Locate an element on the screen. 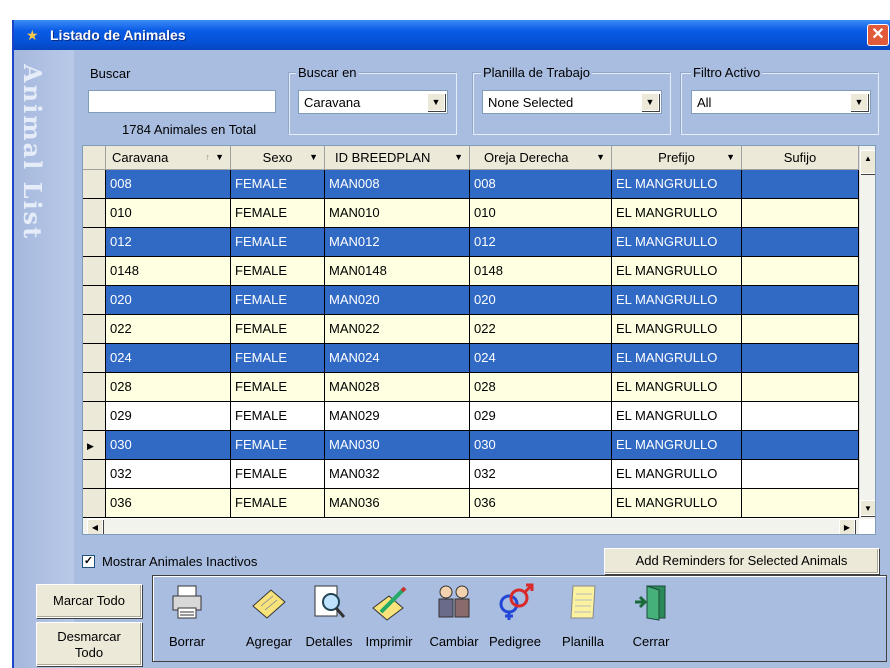 The width and height of the screenshot is (890, 668). column-header-caravana: Caravana ↑ ▼ is located at coordinates (168, 158).